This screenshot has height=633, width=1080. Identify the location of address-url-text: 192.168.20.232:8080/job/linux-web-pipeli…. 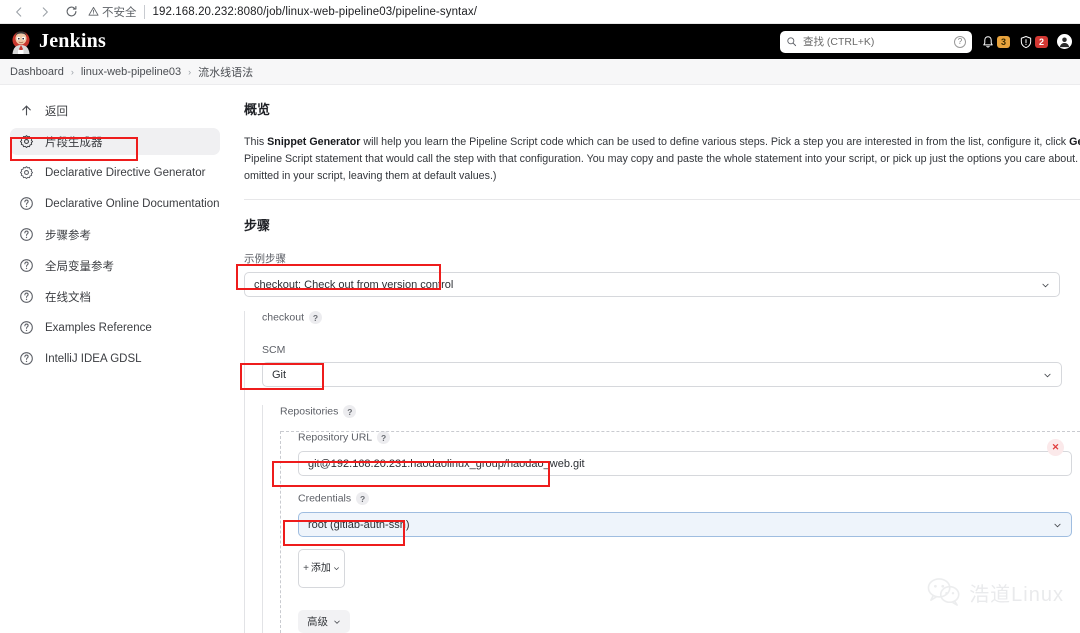
(314, 11).